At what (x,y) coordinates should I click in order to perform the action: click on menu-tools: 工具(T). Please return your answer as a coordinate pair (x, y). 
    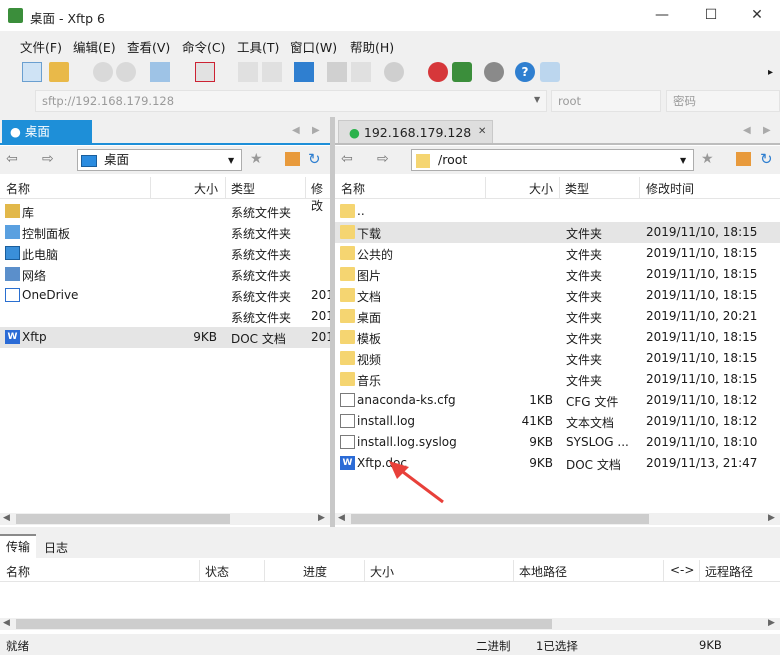
    Looking at the image, I should click on (258, 46).